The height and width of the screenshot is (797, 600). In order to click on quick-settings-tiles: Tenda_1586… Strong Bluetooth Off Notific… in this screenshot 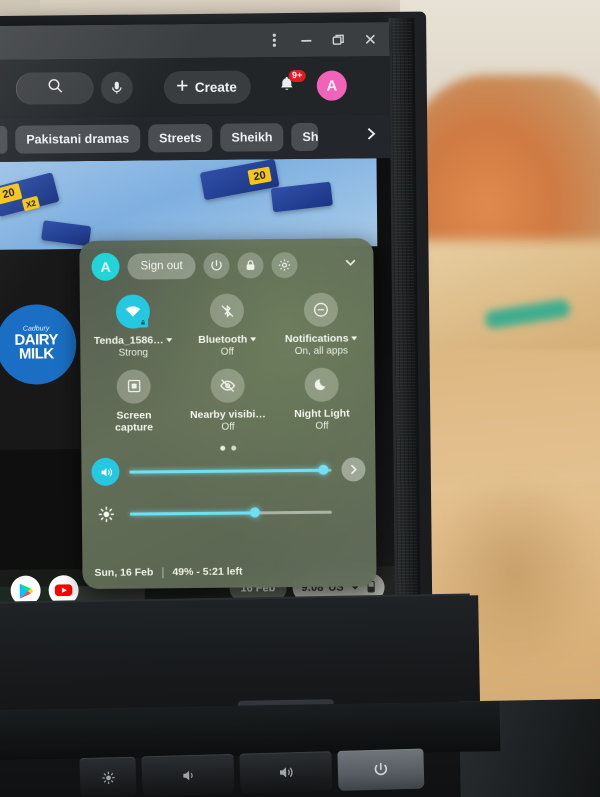, I will do `click(227, 356)`.